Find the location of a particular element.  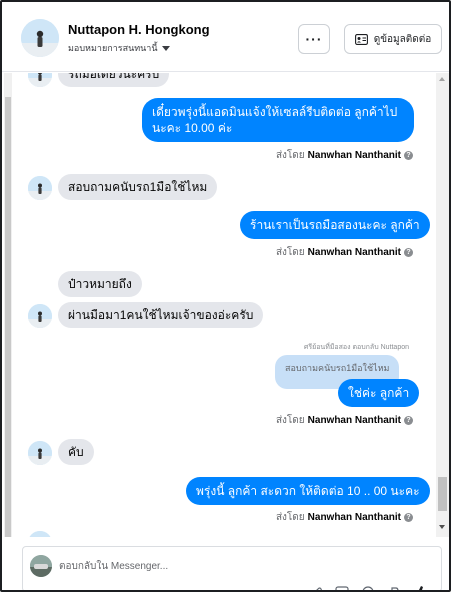

more-dots-icon: ··· is located at coordinates (314, 39).